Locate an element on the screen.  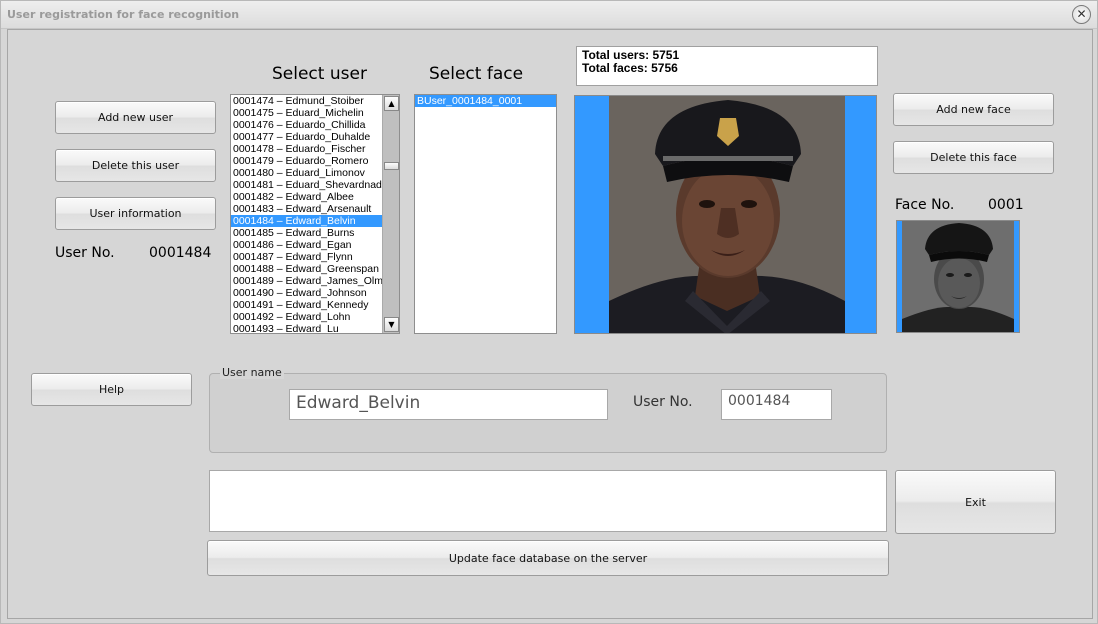
add-user-button: Add new user is located at coordinates (135, 117).